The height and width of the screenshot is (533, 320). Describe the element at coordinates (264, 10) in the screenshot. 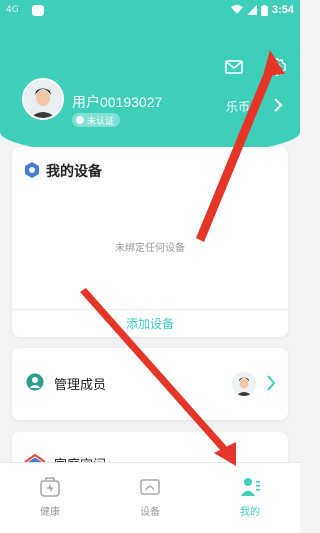

I see `battery-icon` at that location.